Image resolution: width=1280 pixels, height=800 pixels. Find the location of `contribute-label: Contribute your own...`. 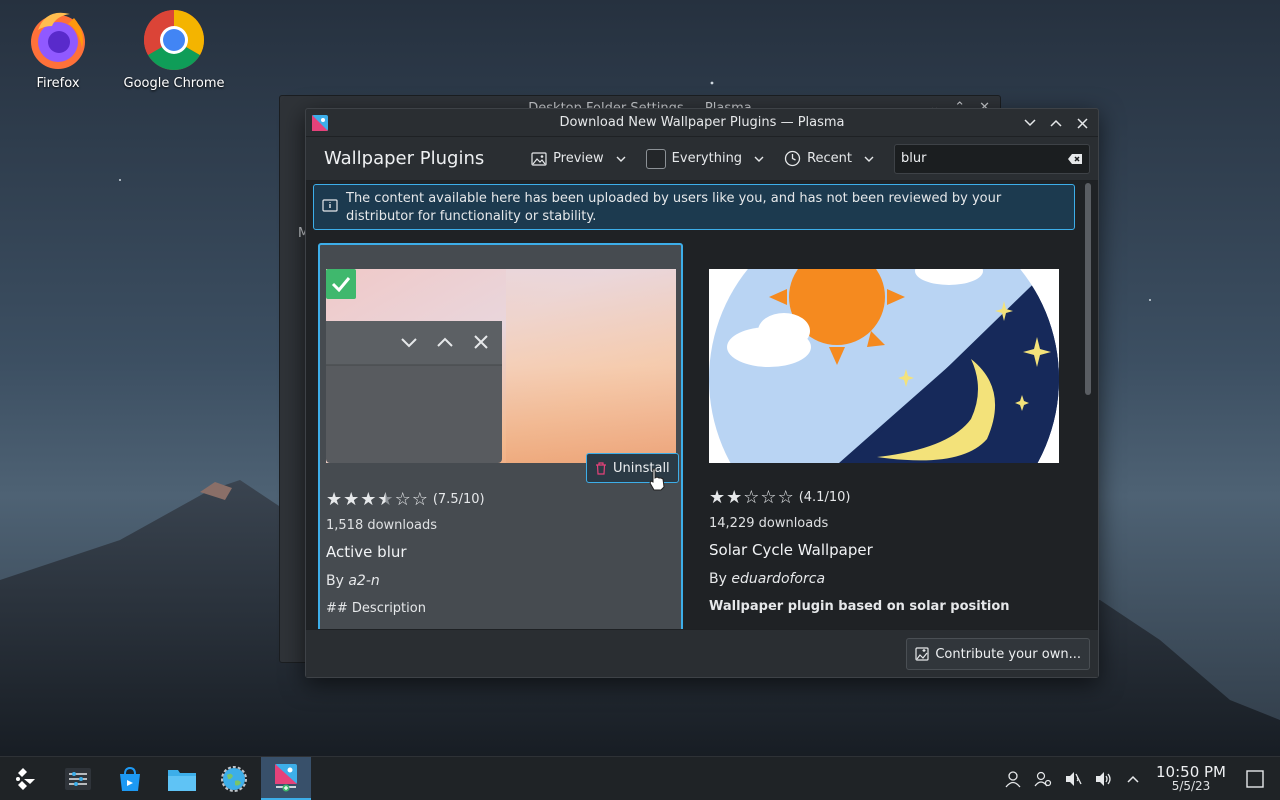

contribute-label: Contribute your own... is located at coordinates (1008, 654).